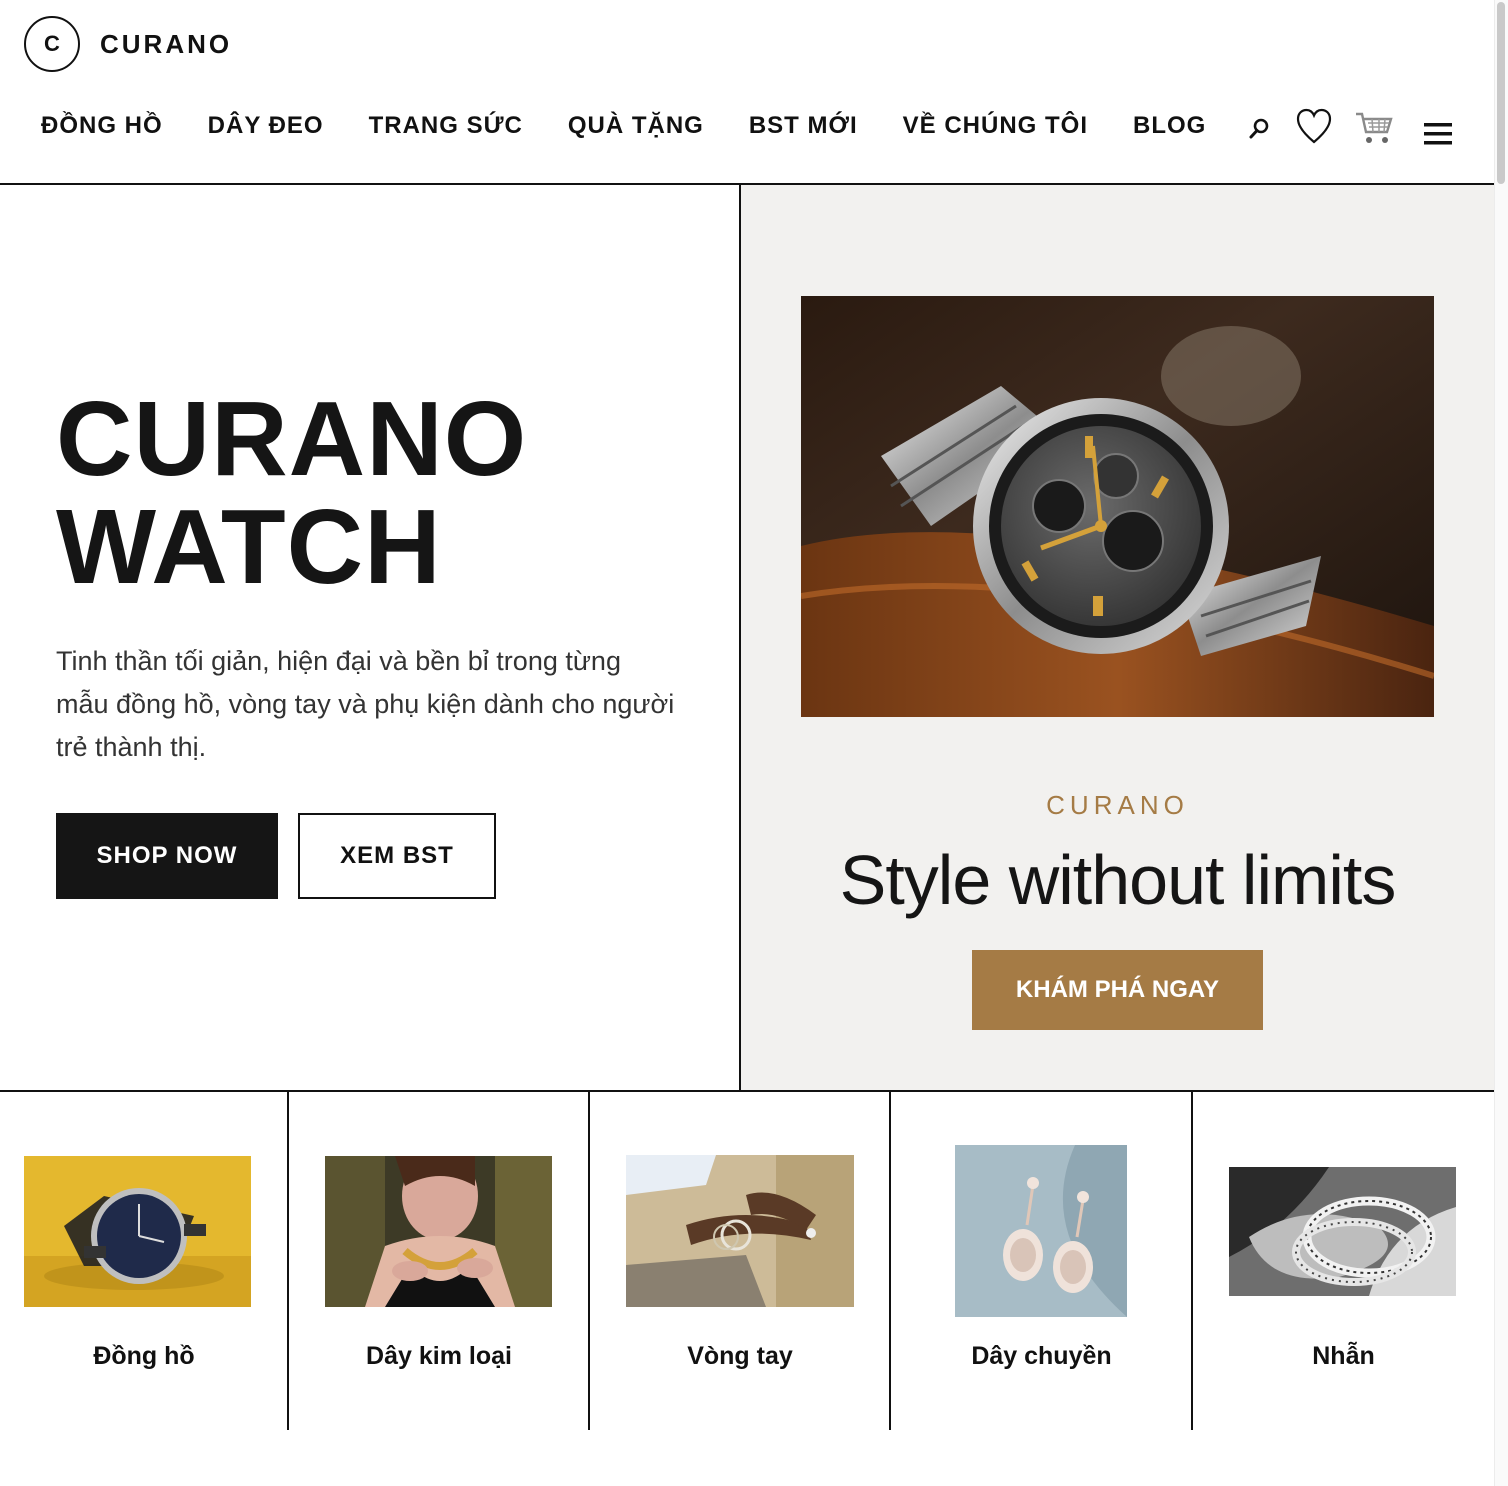  I want to click on hero-title-line1: CURANO, so click(292, 439).